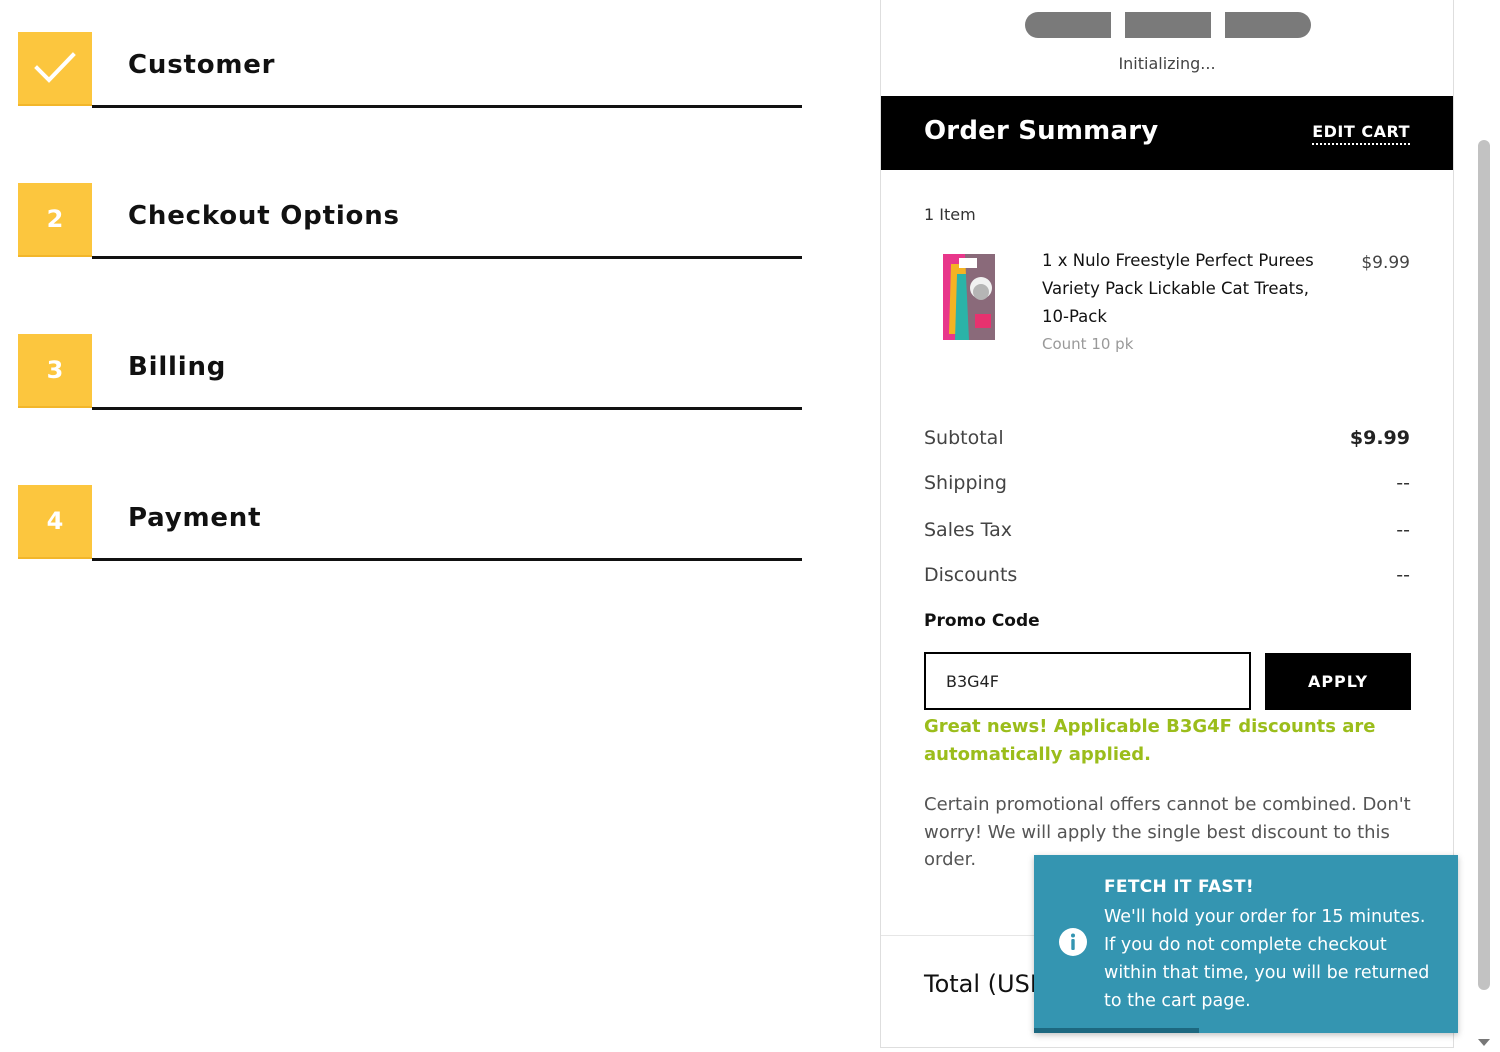 This screenshot has width=1500, height=1052. What do you see at coordinates (1361, 133) in the screenshot?
I see `edit-cart-link: EDIT CART` at bounding box center [1361, 133].